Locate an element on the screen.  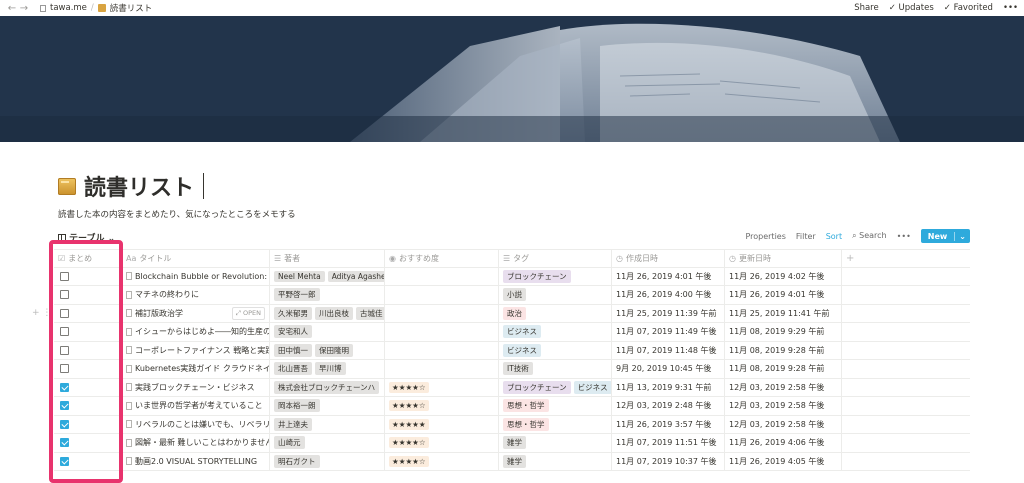
author-chip: 岡本裕一朗 is located at coordinates (297, 406).